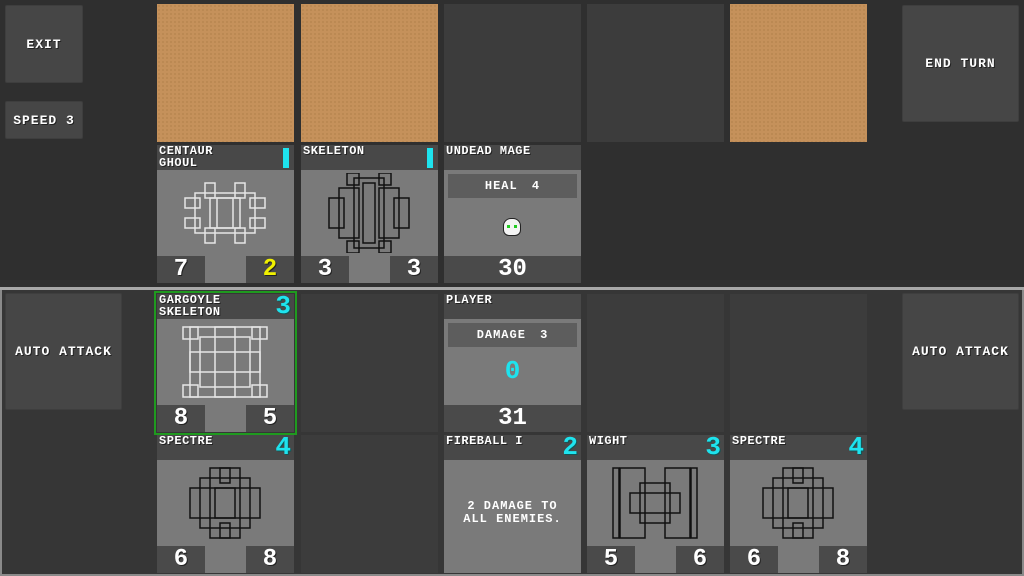  I want to click on white-gargoyle-sprite, so click(225, 362).